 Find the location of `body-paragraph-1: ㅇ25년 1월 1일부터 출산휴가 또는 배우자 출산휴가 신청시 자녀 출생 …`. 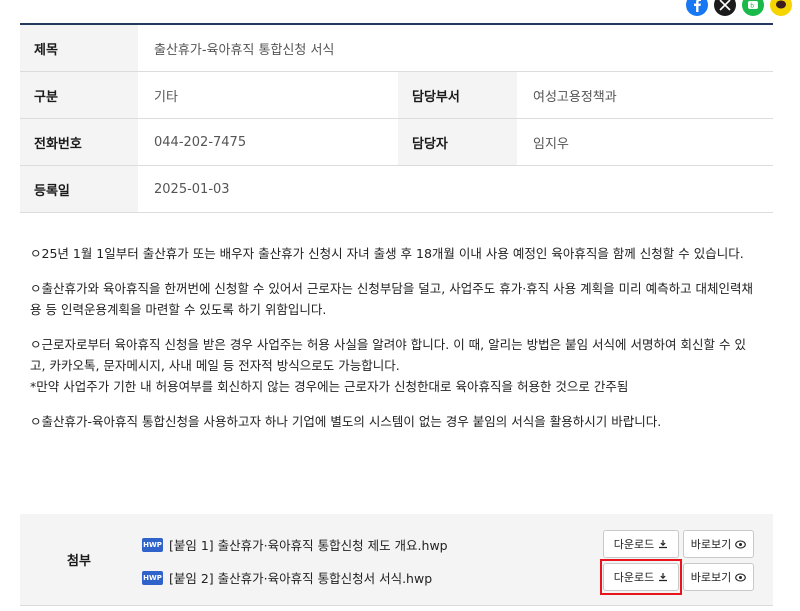

body-paragraph-1: ㅇ25년 1월 1일부터 출산휴가 또는 배우자 출산휴가 신청시 자녀 출생 … is located at coordinates (387, 253).